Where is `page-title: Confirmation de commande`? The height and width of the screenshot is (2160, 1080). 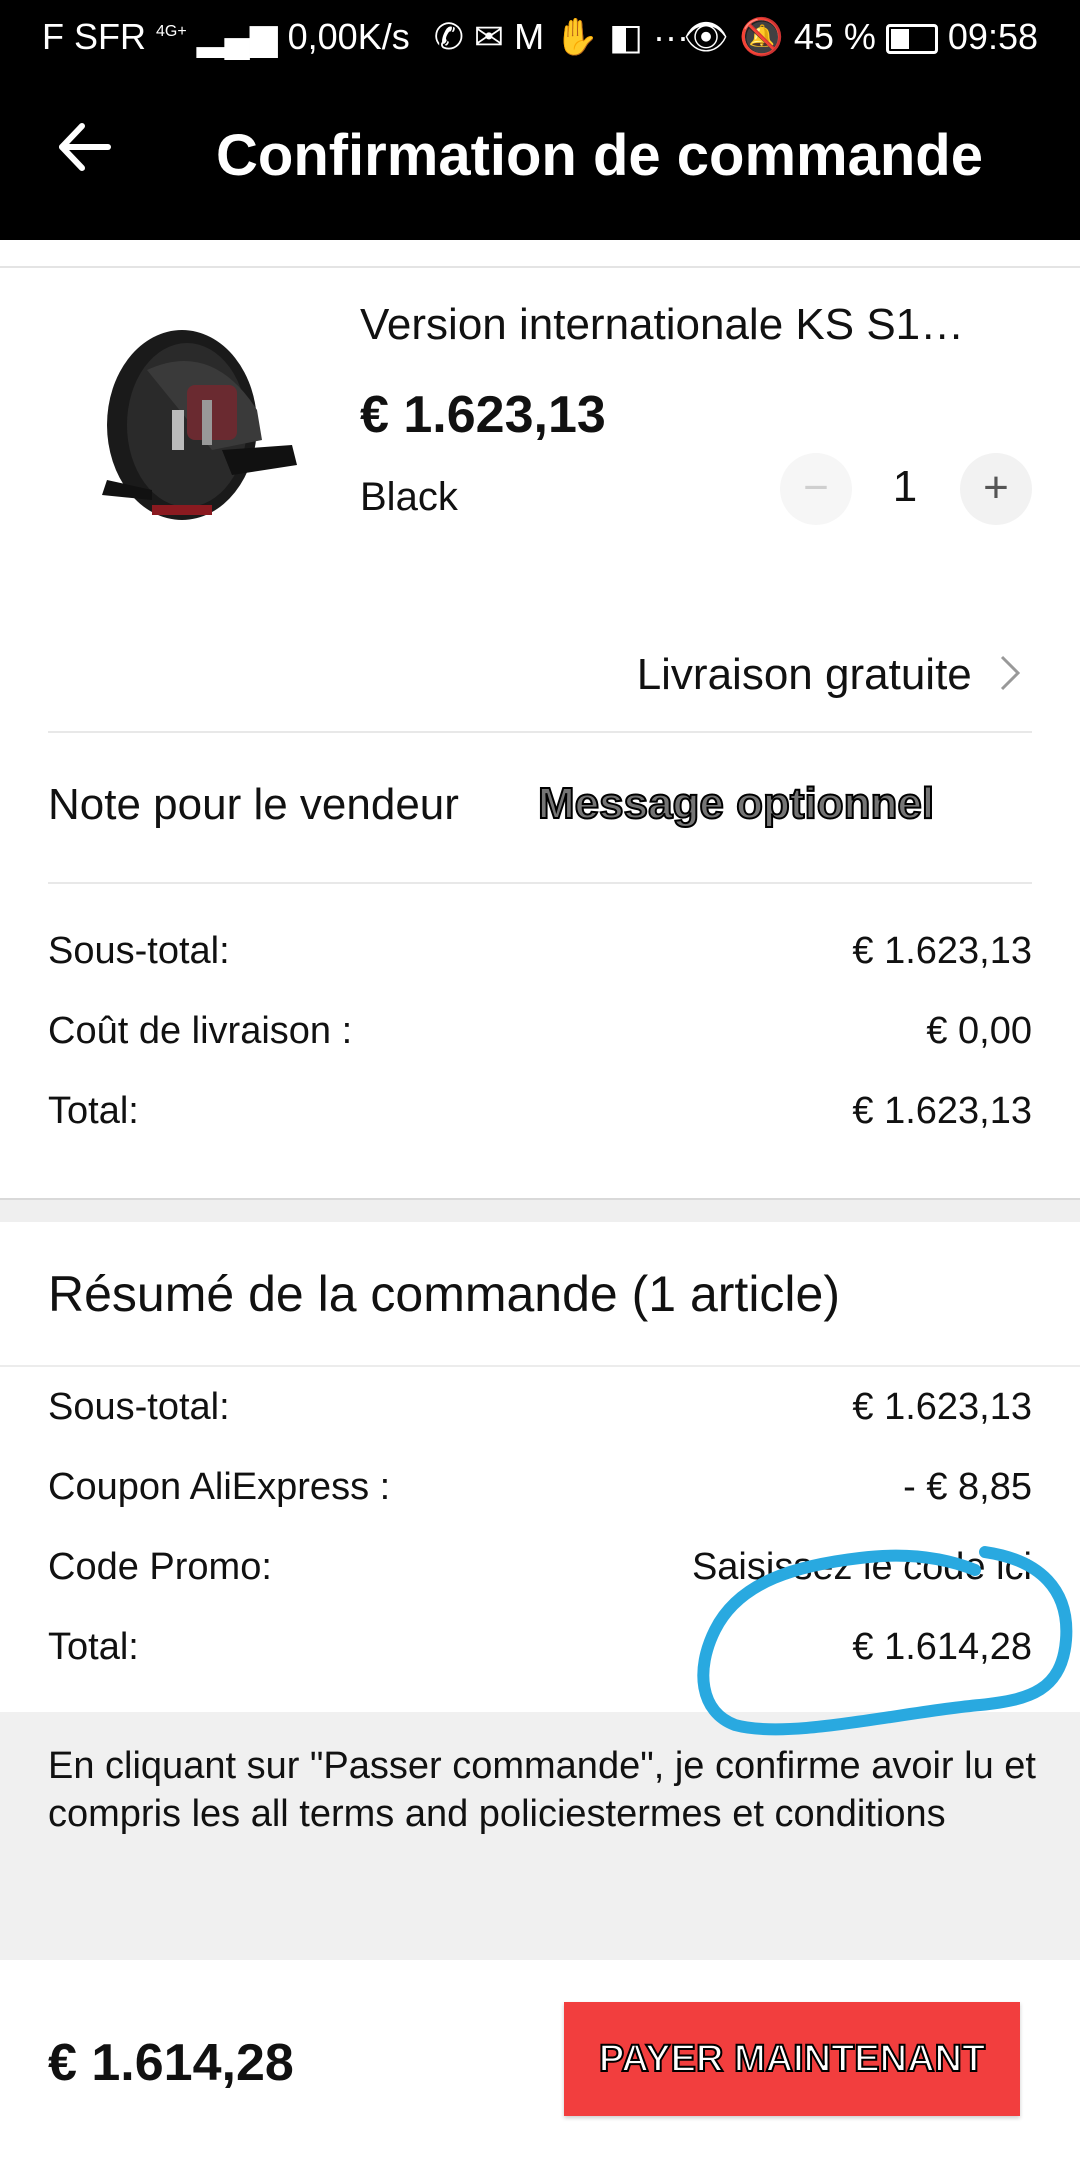
page-title: Confirmation de commande is located at coordinates (599, 155).